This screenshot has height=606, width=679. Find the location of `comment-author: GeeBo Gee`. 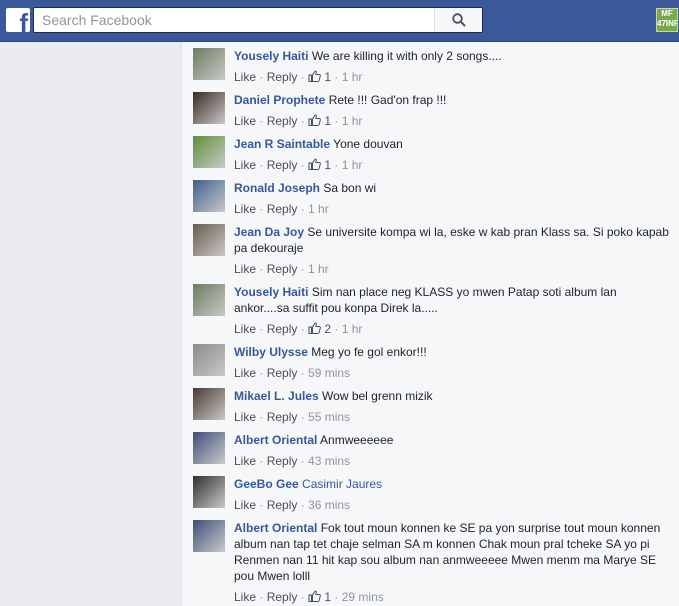

comment-author: GeeBo Gee is located at coordinates (266, 484).